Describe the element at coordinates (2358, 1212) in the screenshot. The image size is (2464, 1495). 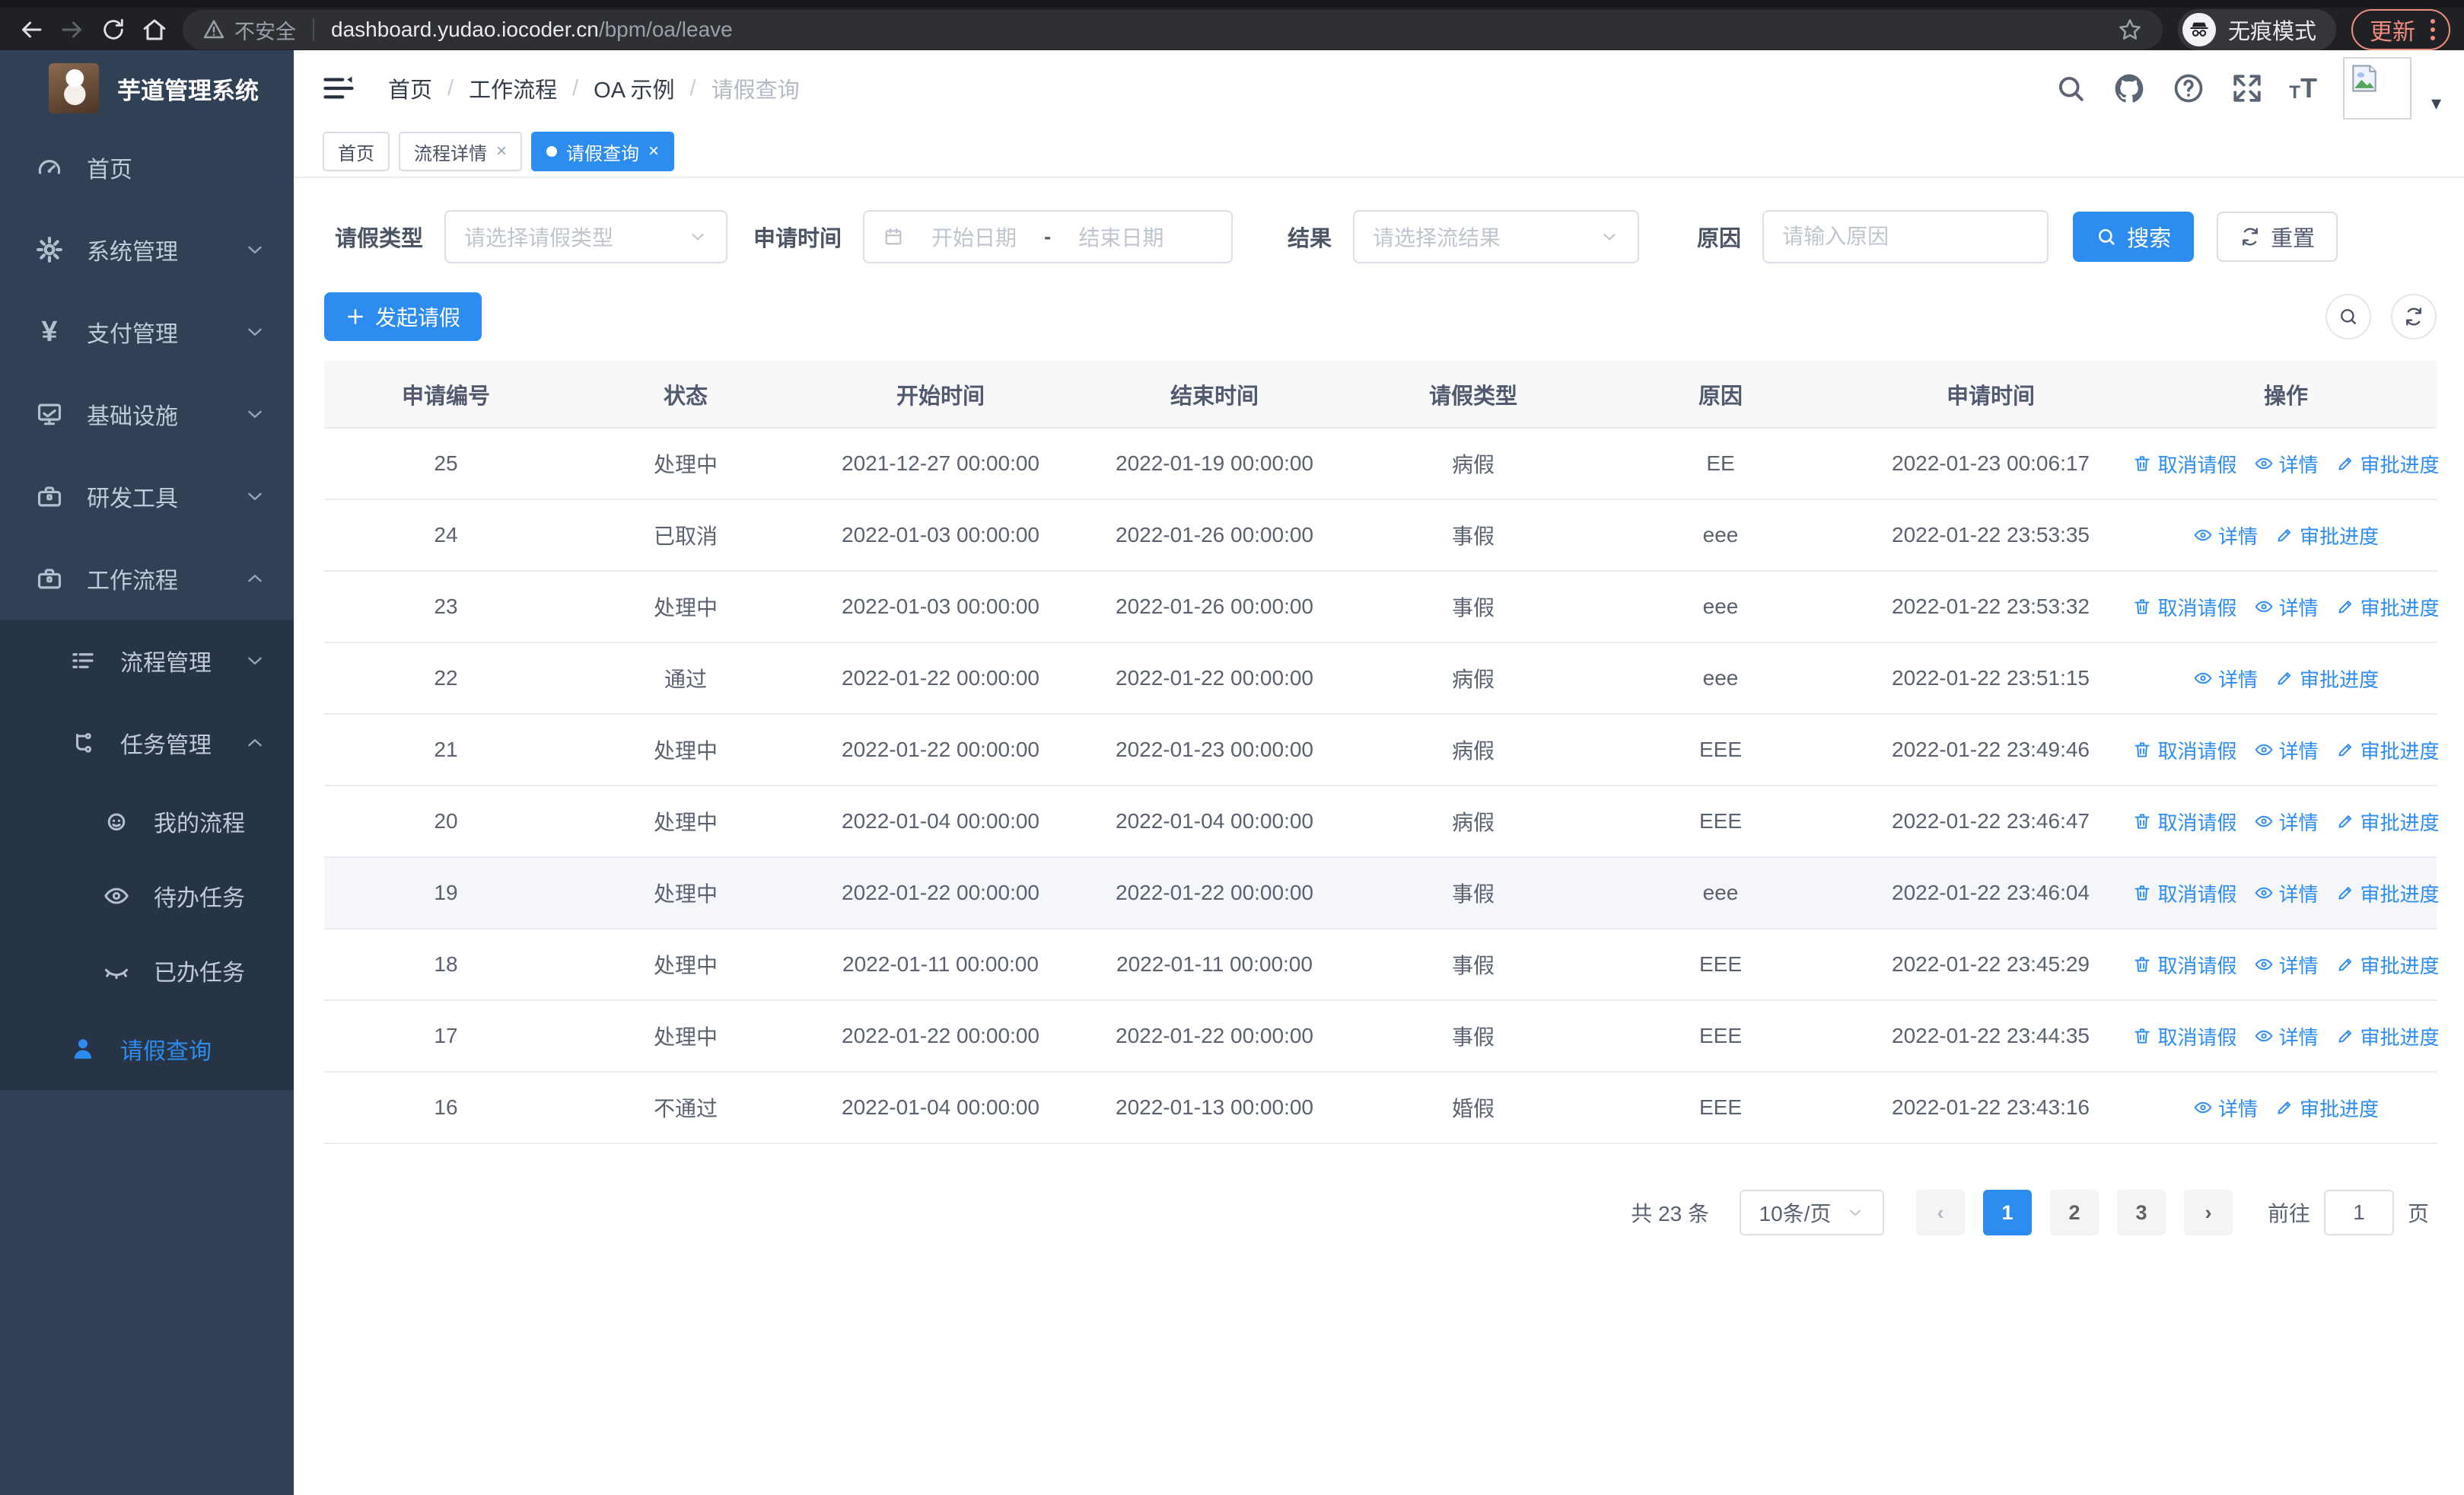
I see `goto-page-input` at that location.